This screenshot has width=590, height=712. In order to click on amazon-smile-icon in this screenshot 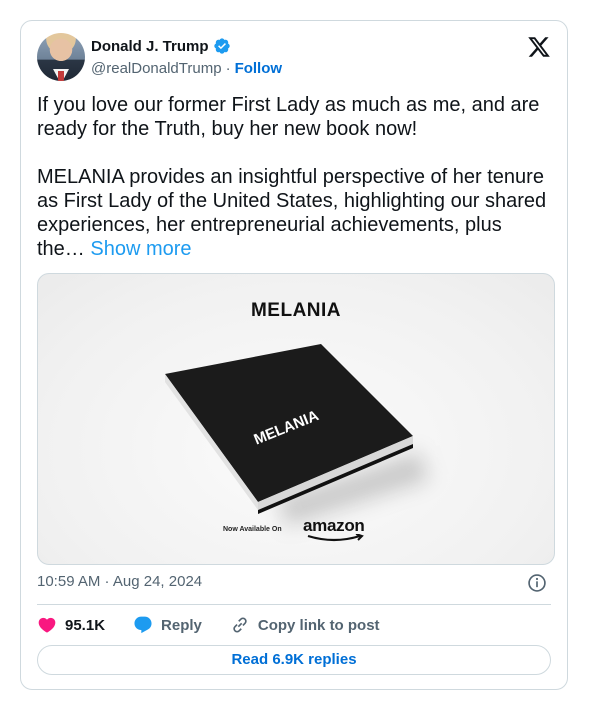, I will do `click(335, 538)`.